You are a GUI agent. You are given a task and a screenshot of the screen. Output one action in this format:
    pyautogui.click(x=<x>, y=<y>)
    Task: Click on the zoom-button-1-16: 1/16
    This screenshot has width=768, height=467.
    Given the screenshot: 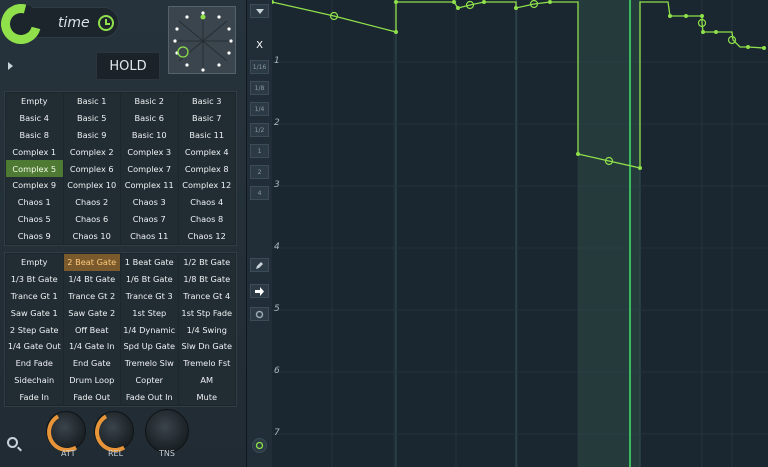 What is the action you would take?
    pyautogui.click(x=259, y=67)
    